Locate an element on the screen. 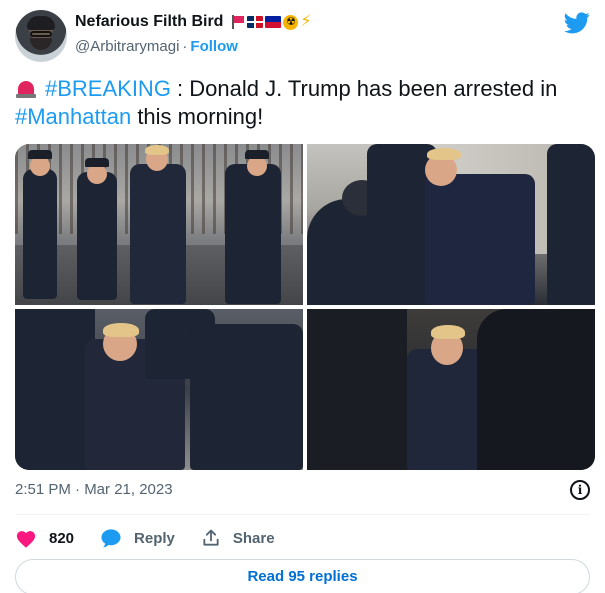 The height and width of the screenshot is (593, 605). author-display-name: Nefarious Filth Bird is located at coordinates (149, 22).